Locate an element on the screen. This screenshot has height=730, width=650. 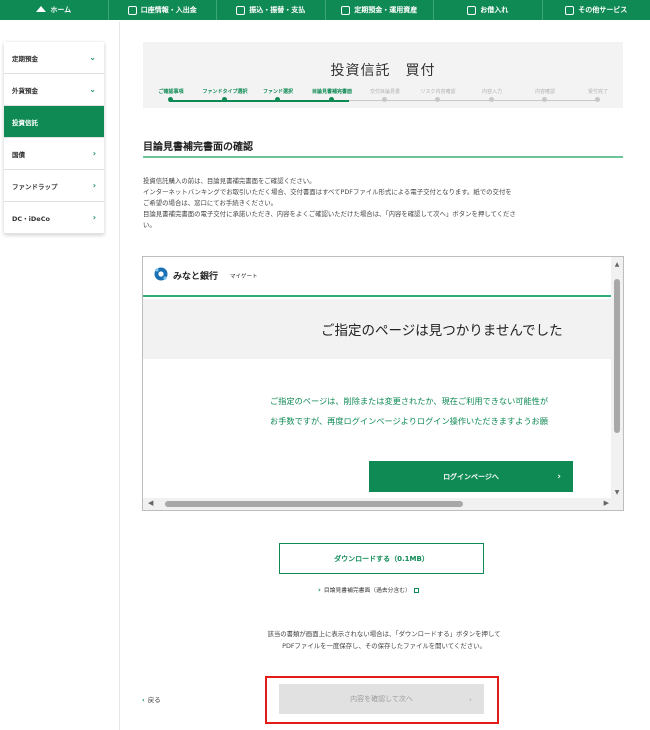
scroll-down-icon: ▼ is located at coordinates (617, 492).